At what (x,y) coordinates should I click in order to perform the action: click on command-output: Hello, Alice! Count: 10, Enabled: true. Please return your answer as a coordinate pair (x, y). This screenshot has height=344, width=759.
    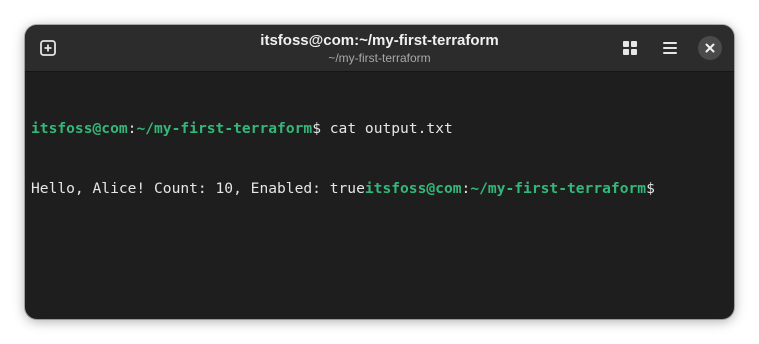
    Looking at the image, I should click on (198, 188).